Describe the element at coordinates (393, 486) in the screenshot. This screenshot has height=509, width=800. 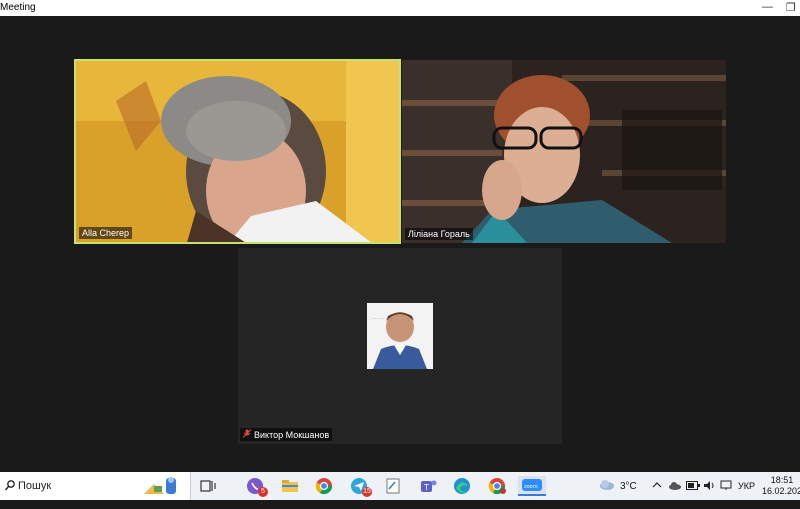
I see `notepad-icon` at that location.